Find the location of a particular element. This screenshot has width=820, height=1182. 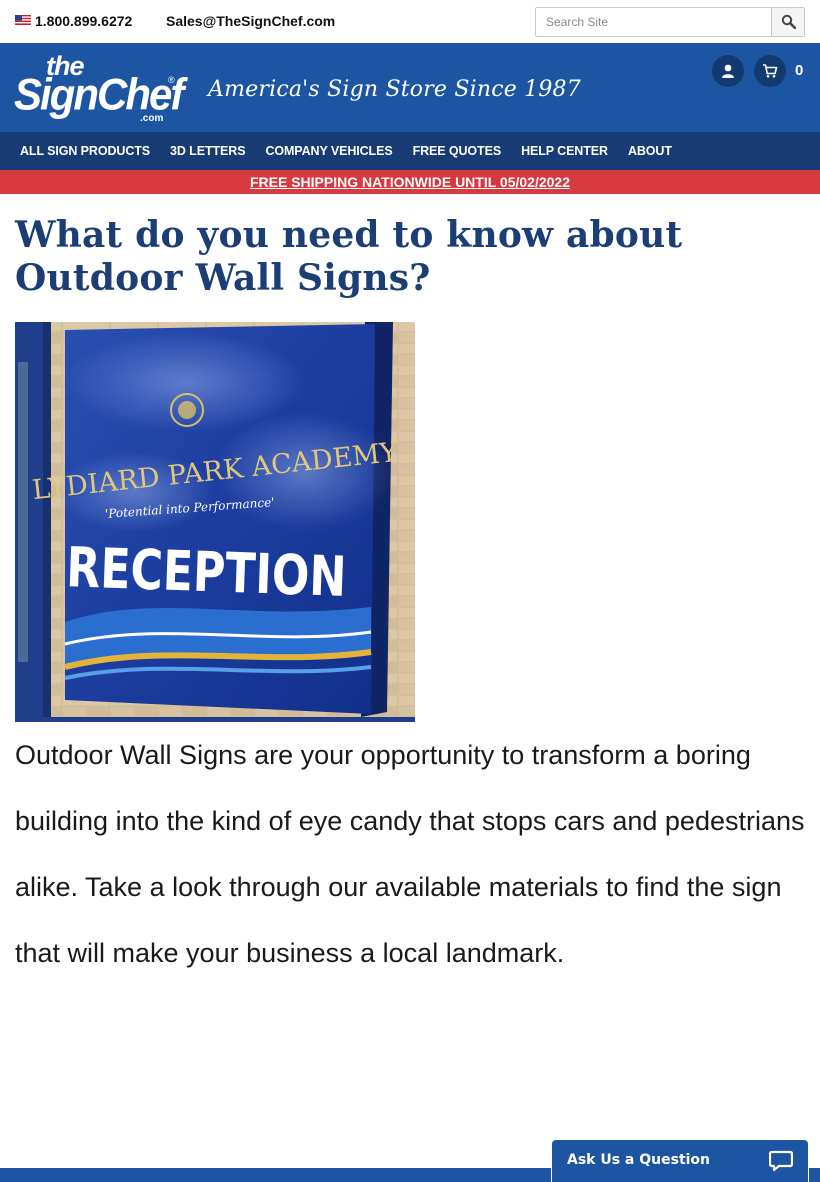

chat-bubble-icon is located at coordinates (781, 1161).